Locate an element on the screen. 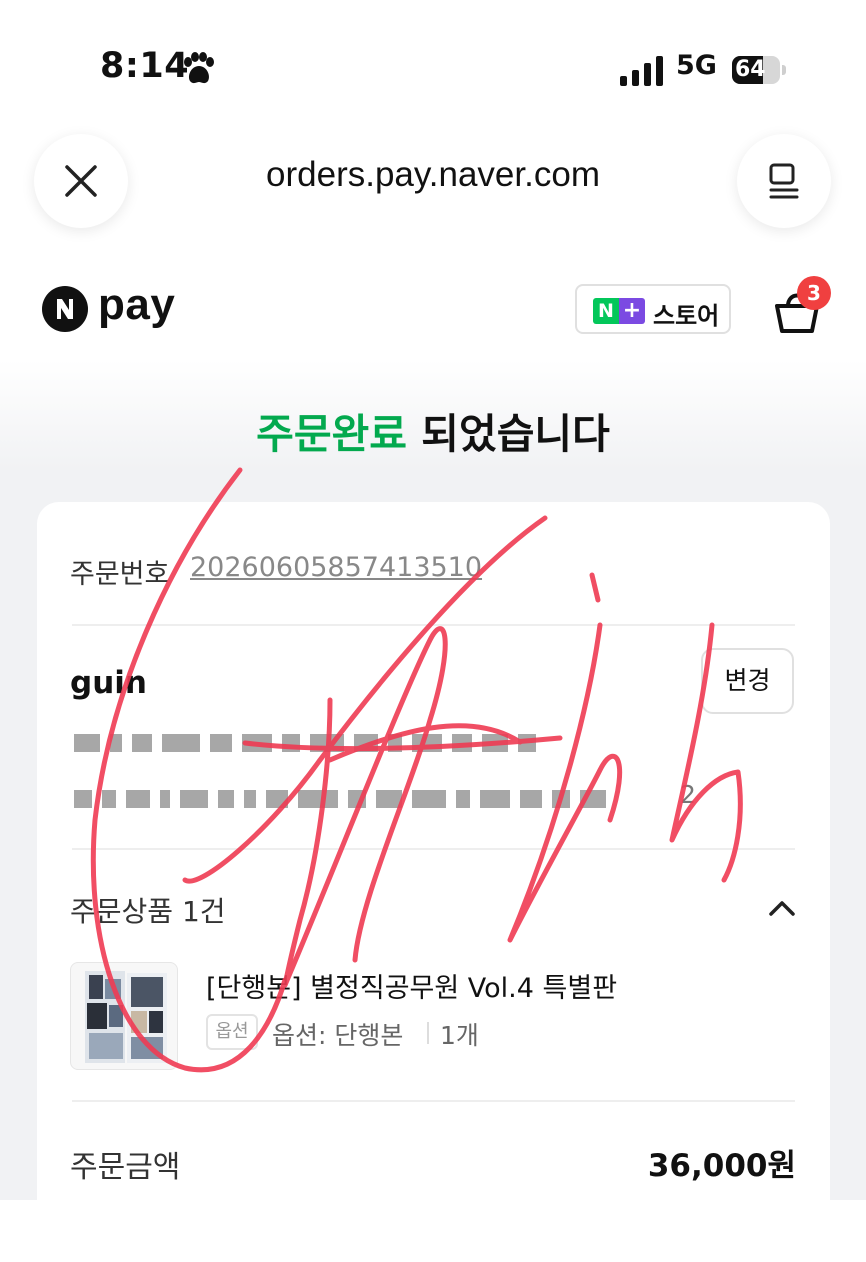 The image size is (866, 1262). product-option: 옵션: 단행본 is located at coordinates (338, 1035).